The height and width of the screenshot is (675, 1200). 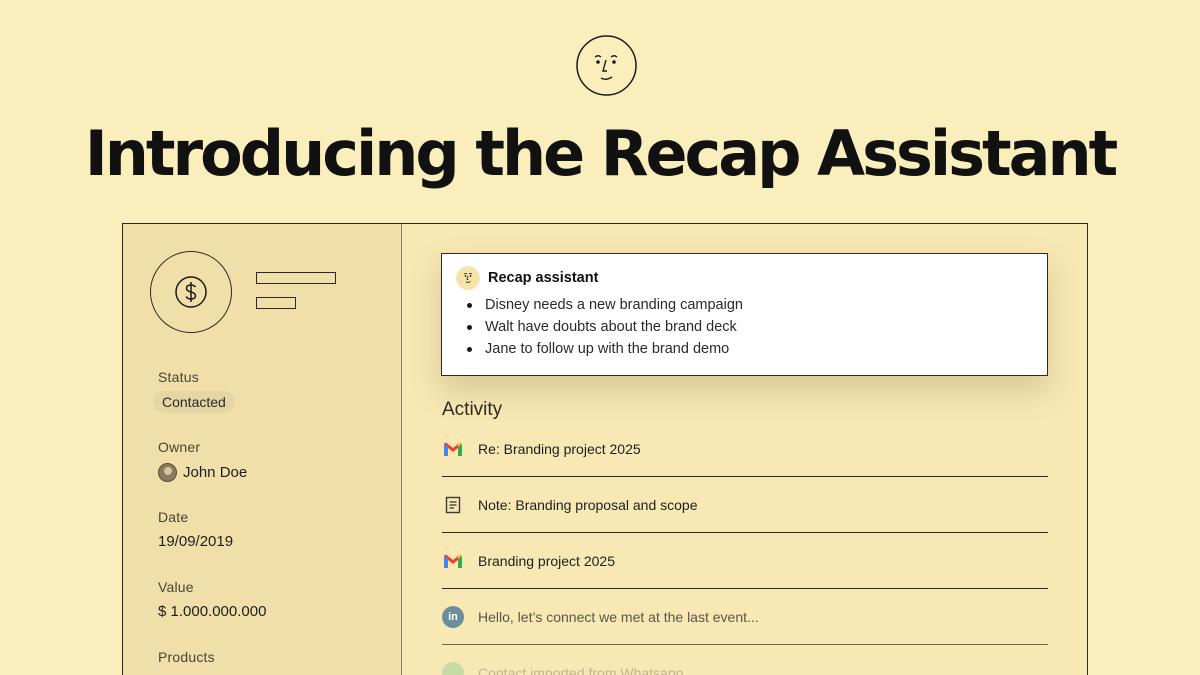 I want to click on products-field: Products, so click(x=186, y=657).